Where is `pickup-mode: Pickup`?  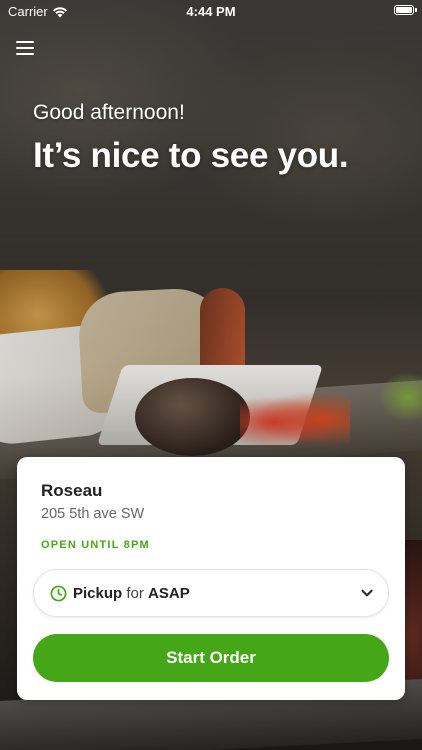
pickup-mode: Pickup is located at coordinates (98, 593).